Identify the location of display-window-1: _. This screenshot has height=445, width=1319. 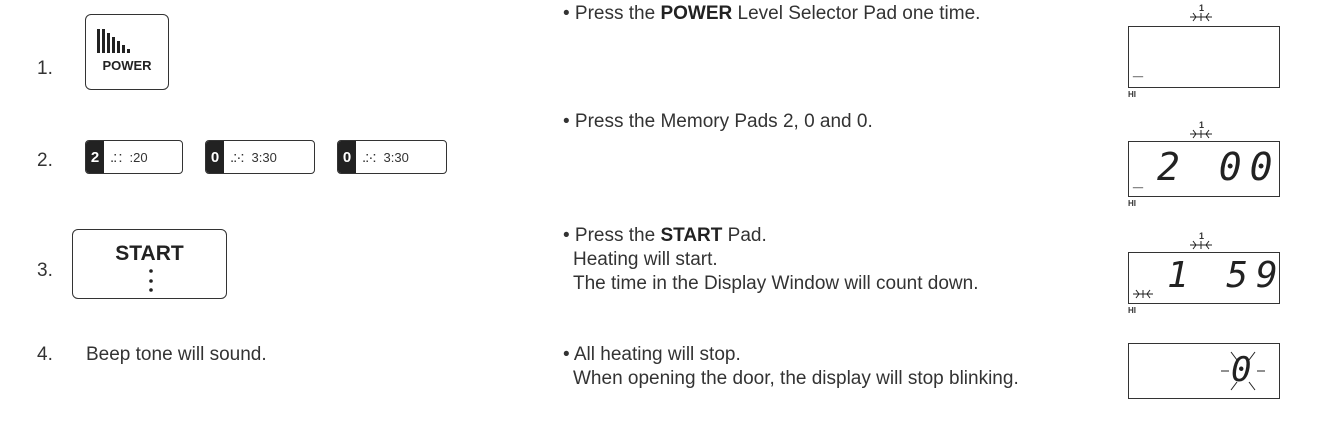
(1204, 57).